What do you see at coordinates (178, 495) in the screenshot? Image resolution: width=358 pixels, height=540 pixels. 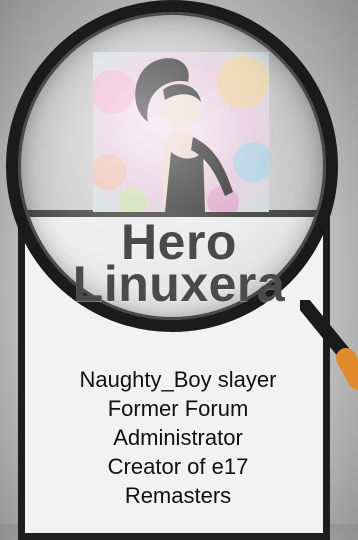 I see `bio-line: Remasters` at bounding box center [178, 495].